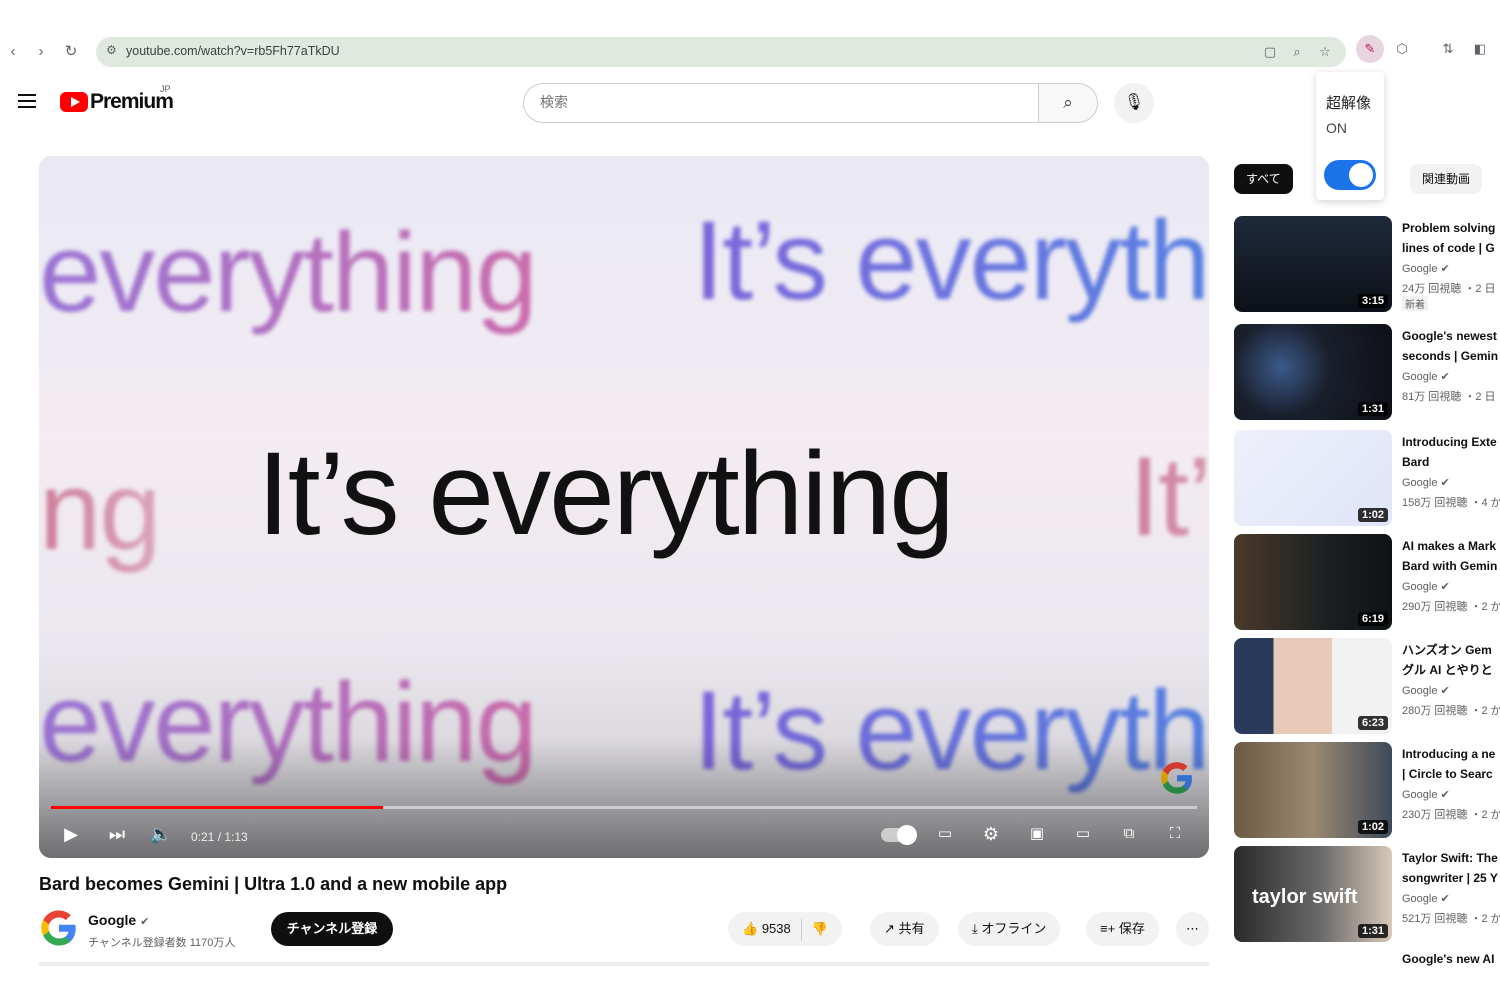 The image size is (1500, 1000). I want to click on search-button: ⌕, so click(1068, 103).